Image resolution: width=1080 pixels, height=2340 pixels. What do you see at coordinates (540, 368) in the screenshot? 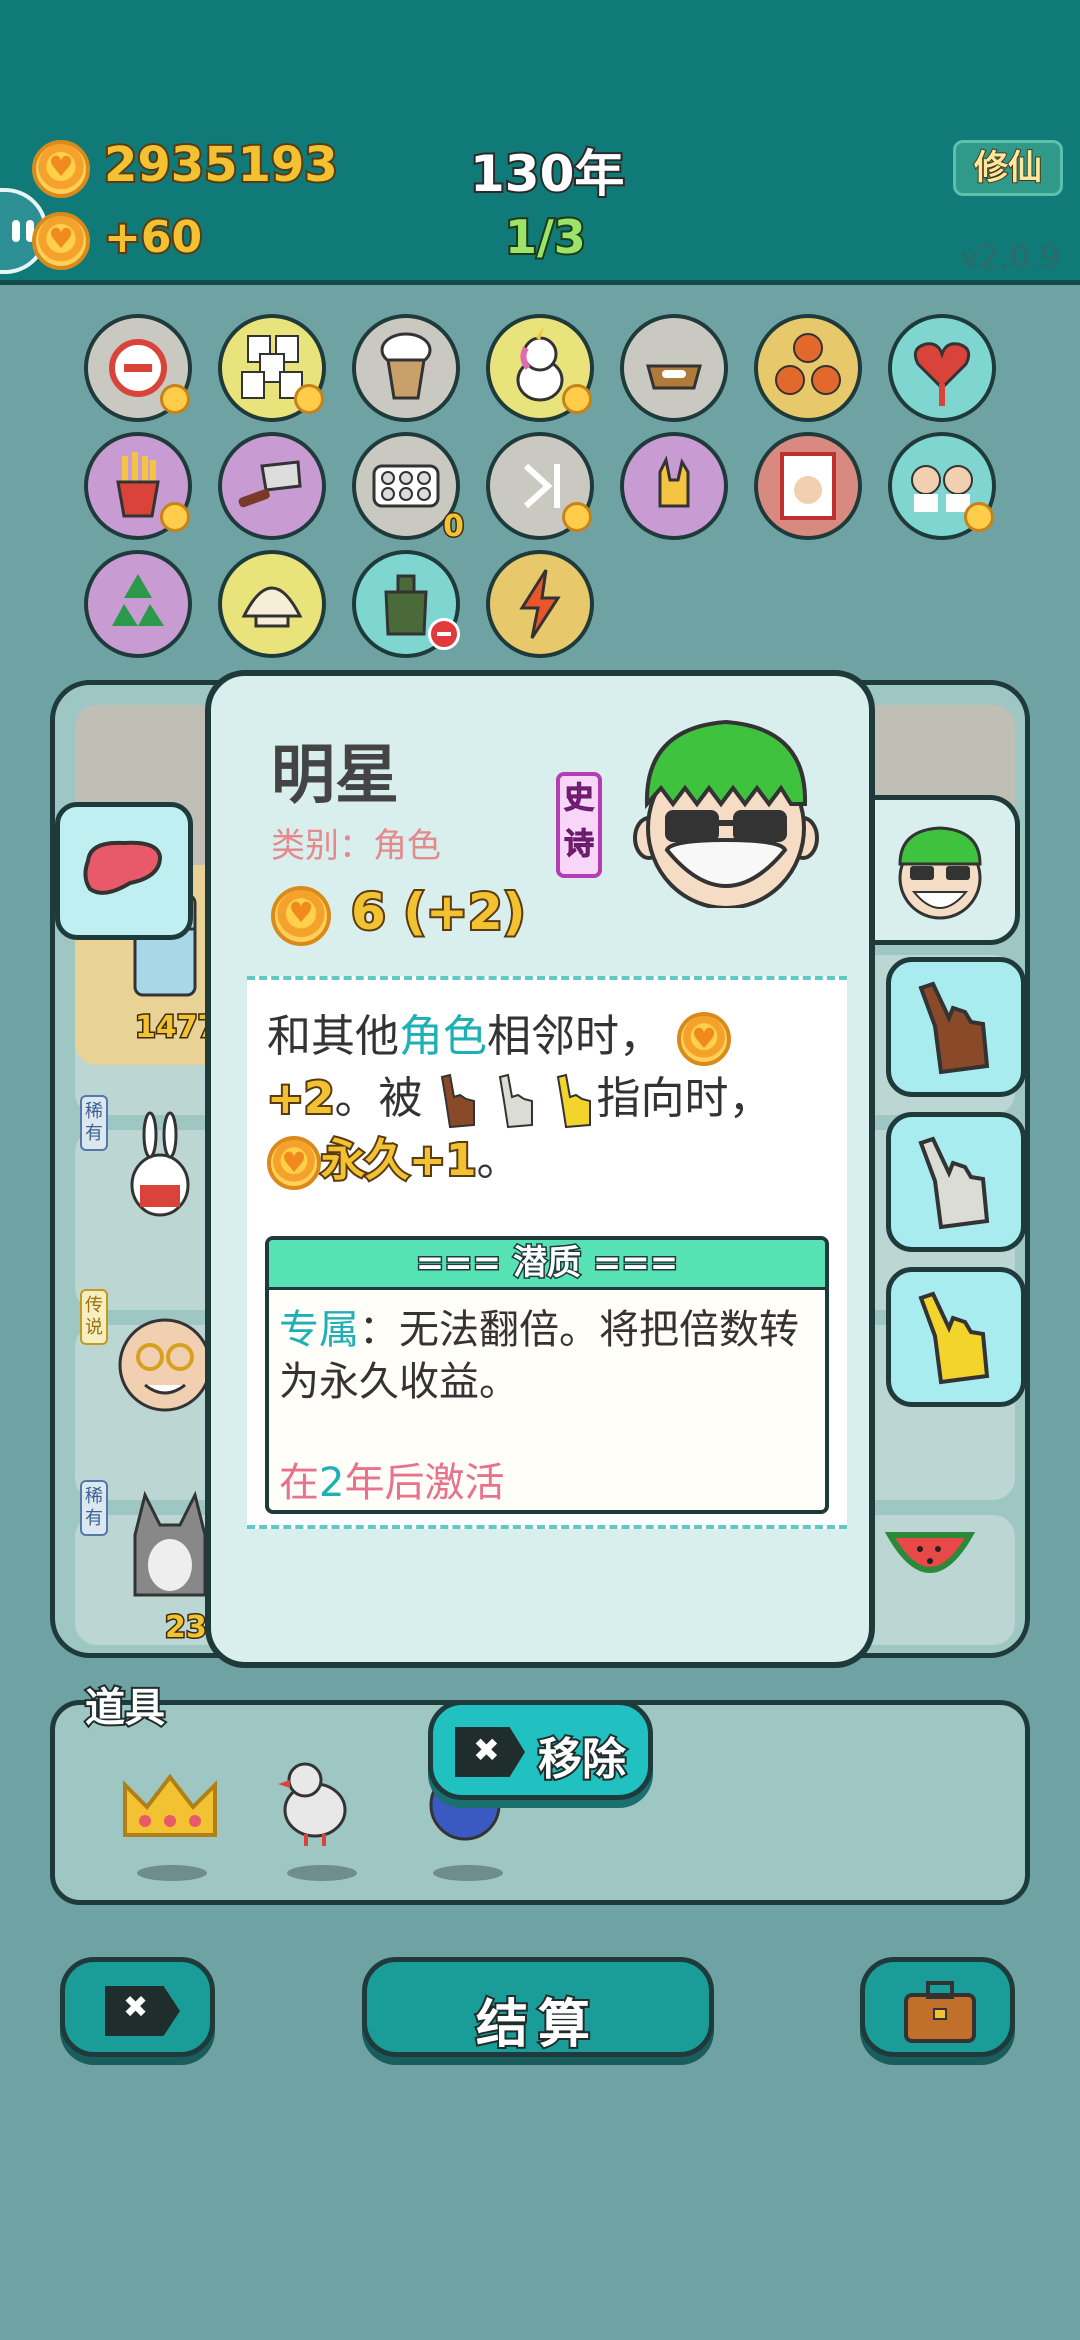
I see `unicorn-icon` at bounding box center [540, 368].